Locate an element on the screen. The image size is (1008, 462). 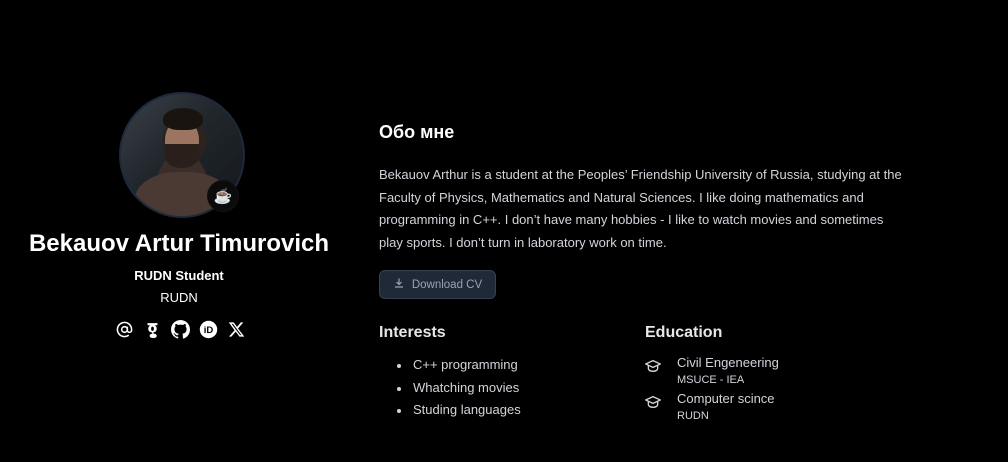
orcid-icon: iD is located at coordinates (208, 329).